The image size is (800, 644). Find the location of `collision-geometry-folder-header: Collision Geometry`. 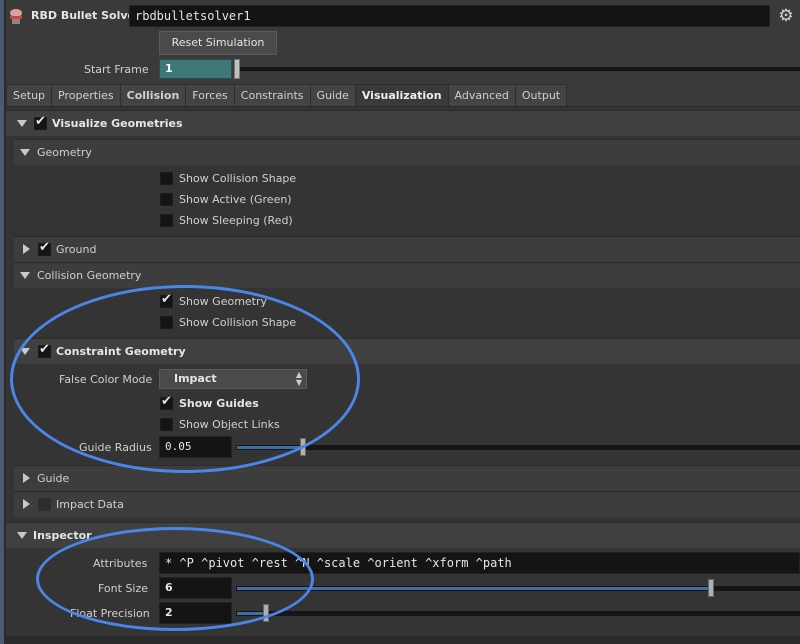

collision-geometry-folder-header: Collision Geometry is located at coordinates (407, 275).